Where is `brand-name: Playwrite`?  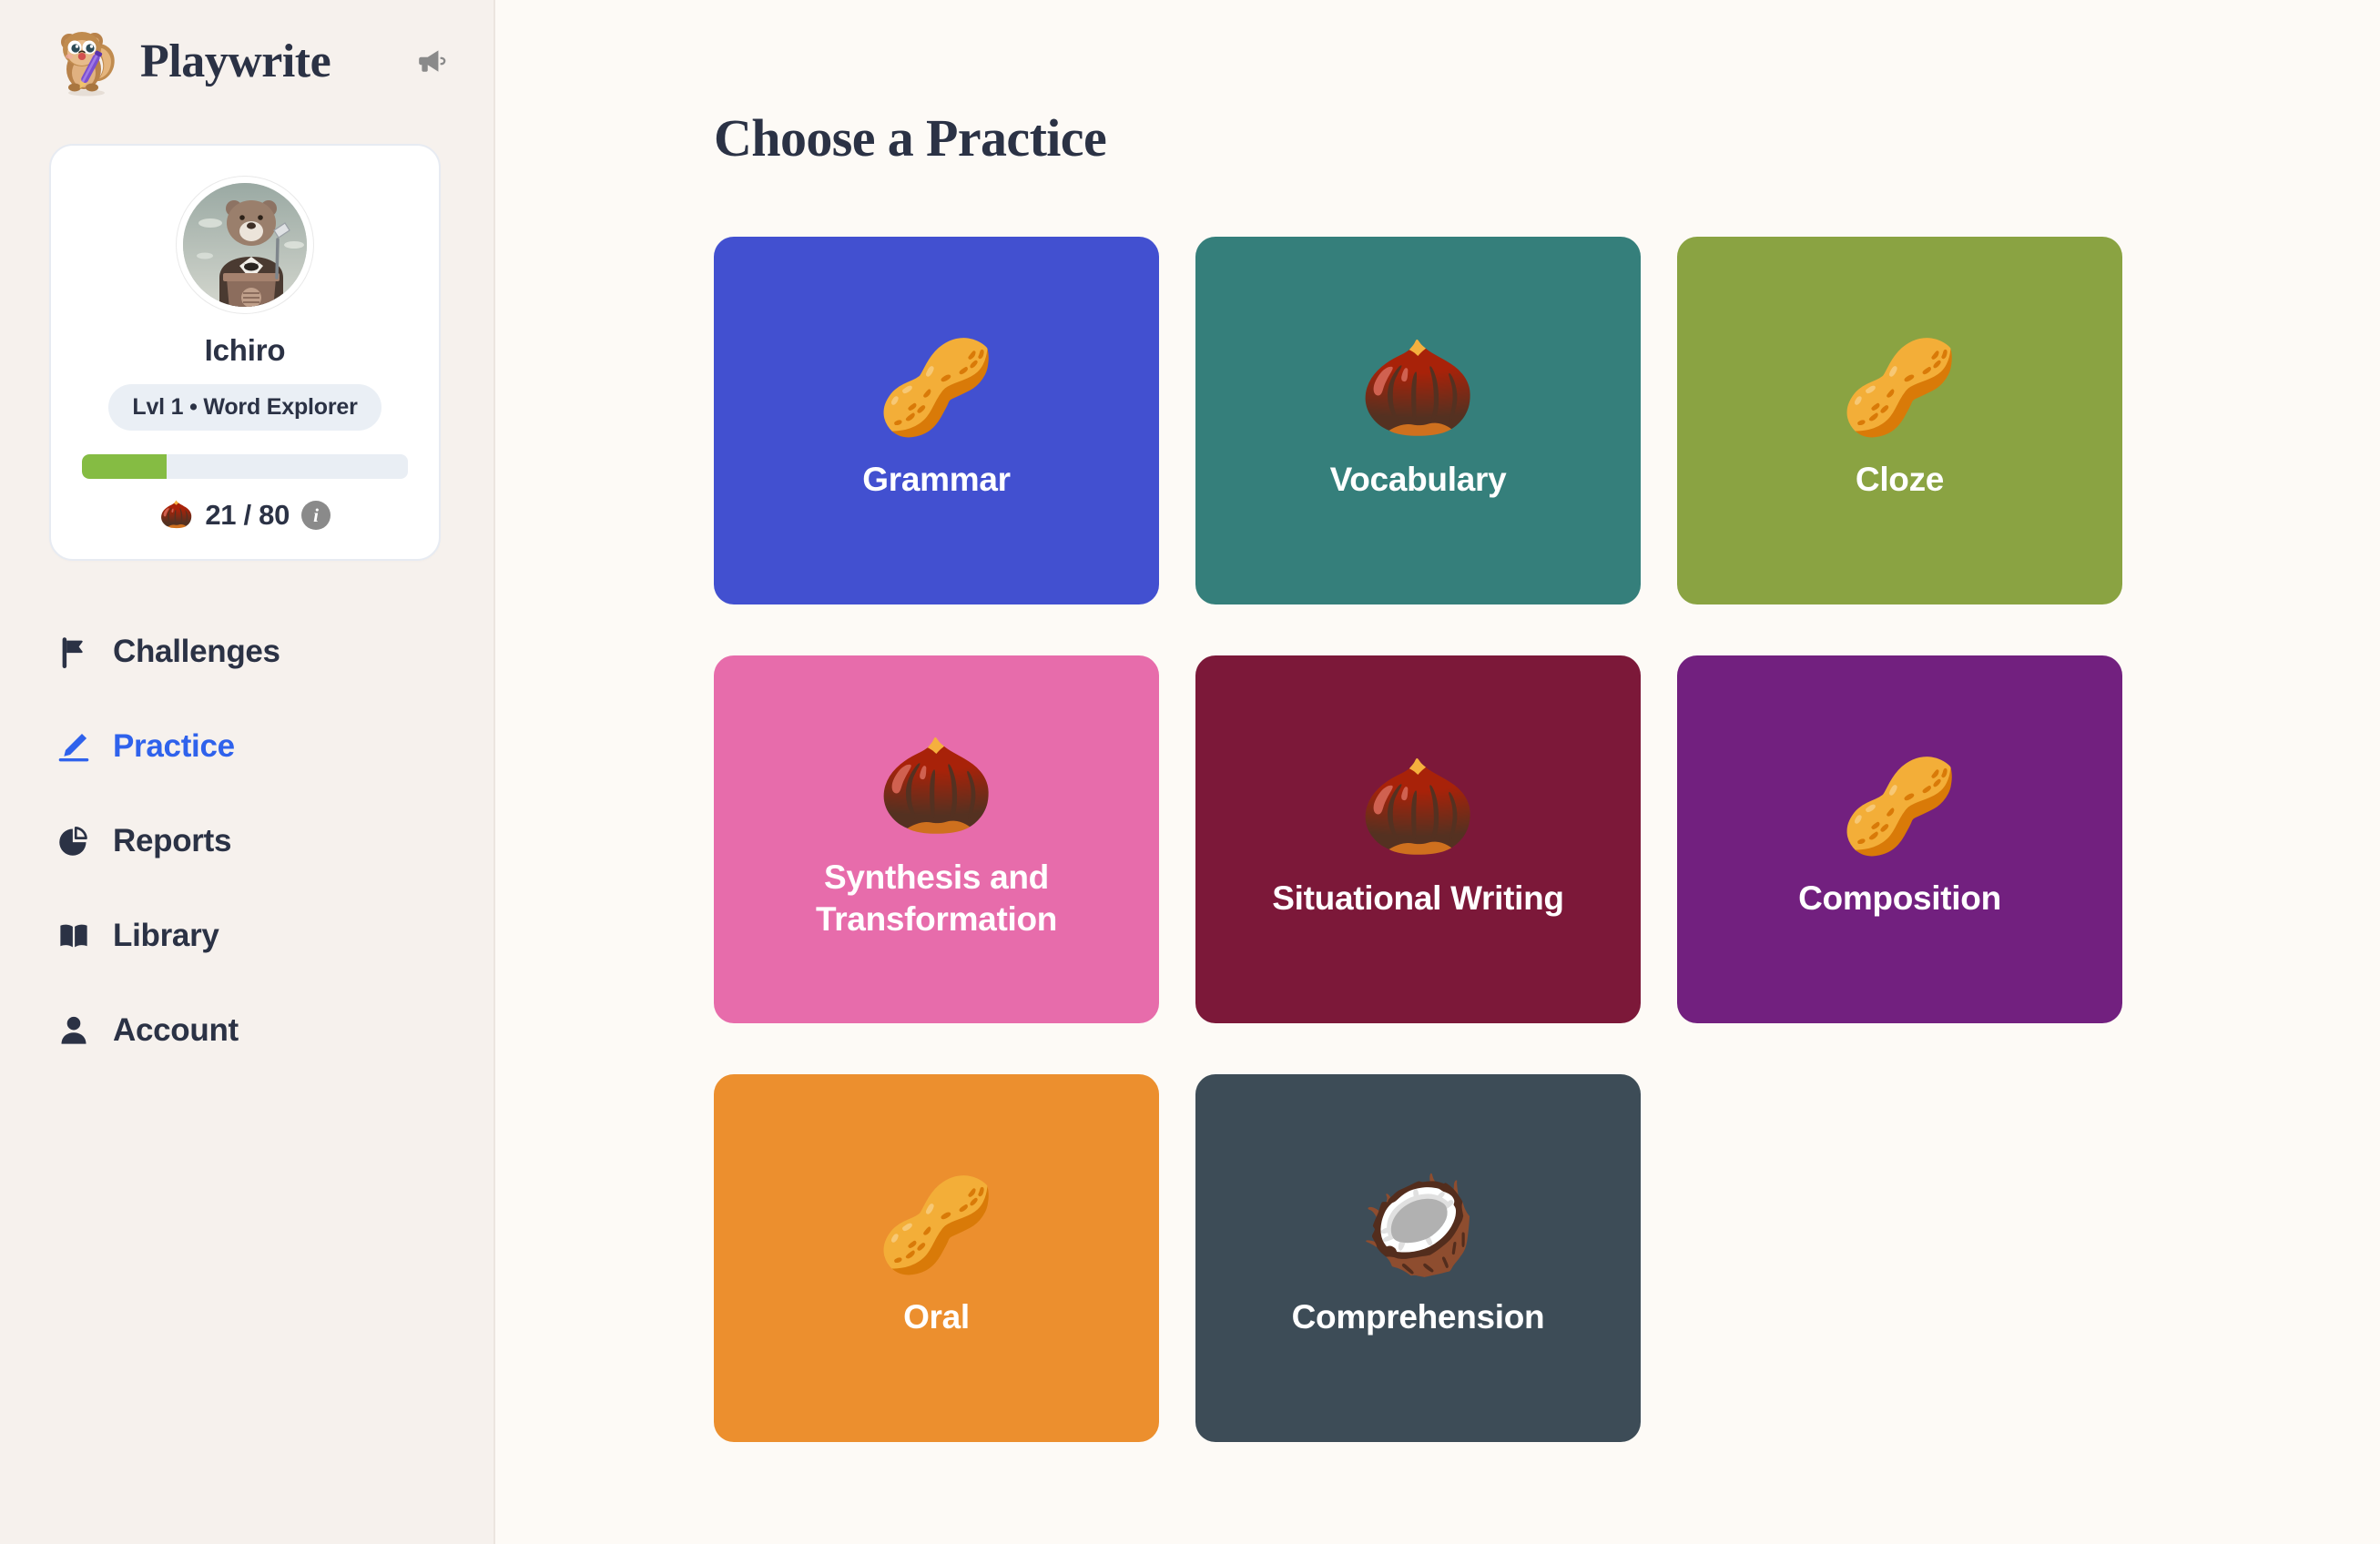 brand-name: Playwrite is located at coordinates (236, 61).